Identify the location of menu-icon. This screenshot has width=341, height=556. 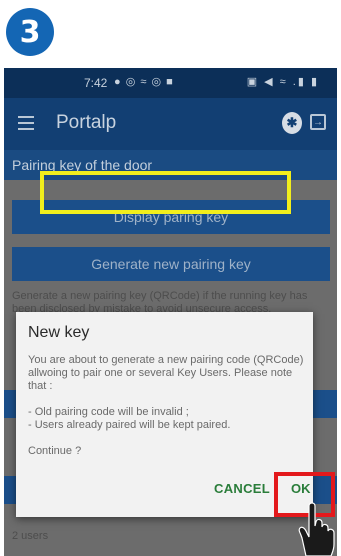
(26, 123).